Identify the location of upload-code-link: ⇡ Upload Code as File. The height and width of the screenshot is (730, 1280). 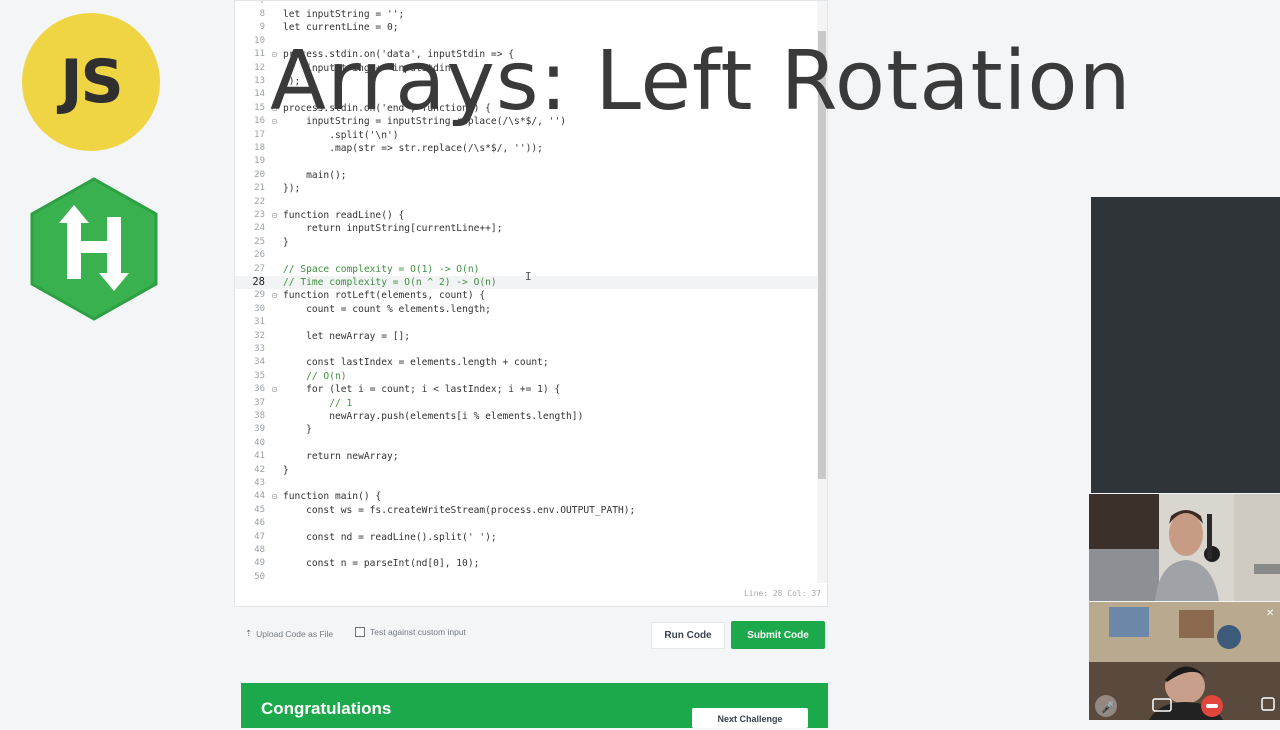
(289, 633).